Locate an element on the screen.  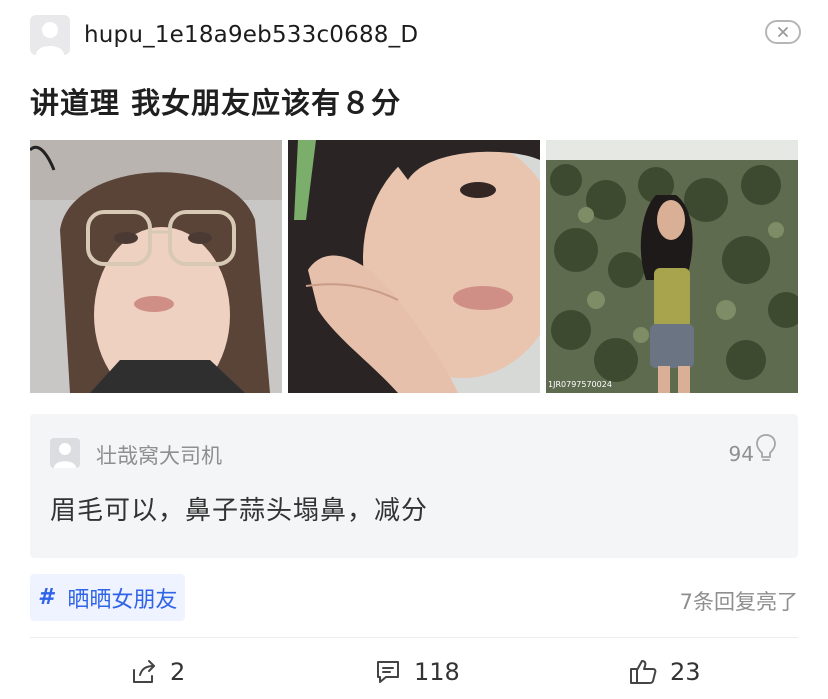
comment-icon is located at coordinates (388, 672).